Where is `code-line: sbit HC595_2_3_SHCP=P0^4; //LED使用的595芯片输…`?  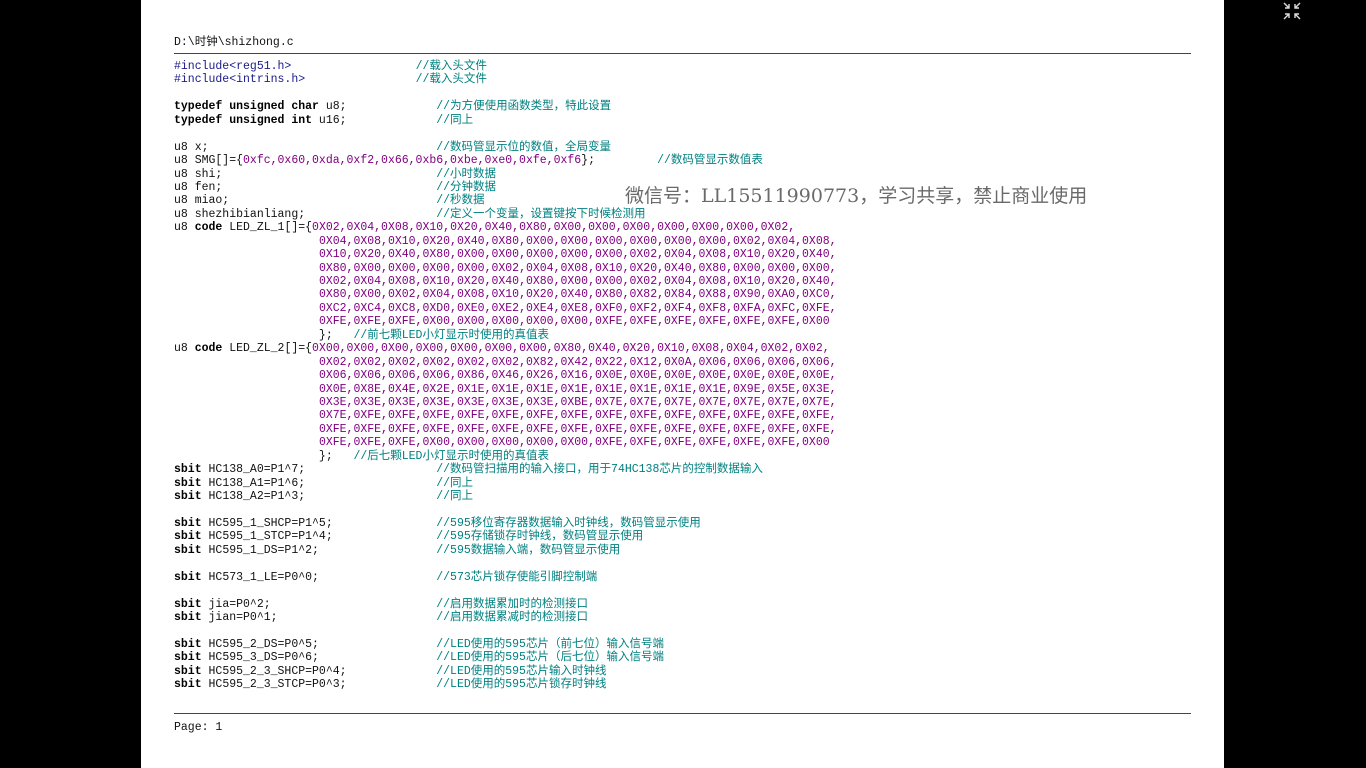
code-line: sbit HC595_2_3_SHCP=P0^4; //LED使用的595芯片输… is located at coordinates (505, 671).